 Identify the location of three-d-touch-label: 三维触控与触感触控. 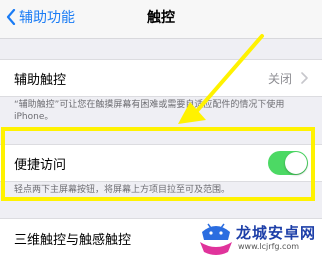
(73, 240).